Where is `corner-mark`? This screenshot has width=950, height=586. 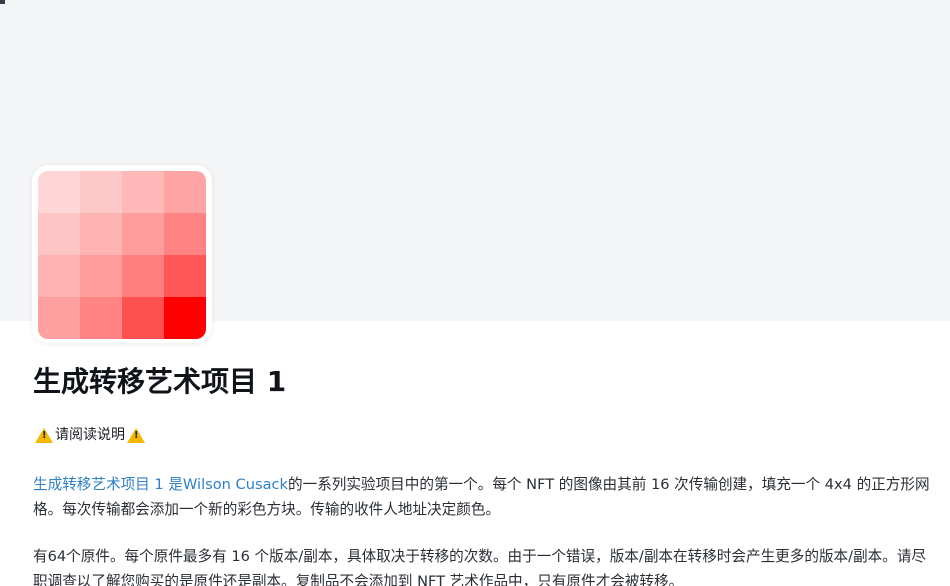 corner-mark is located at coordinates (2, 2).